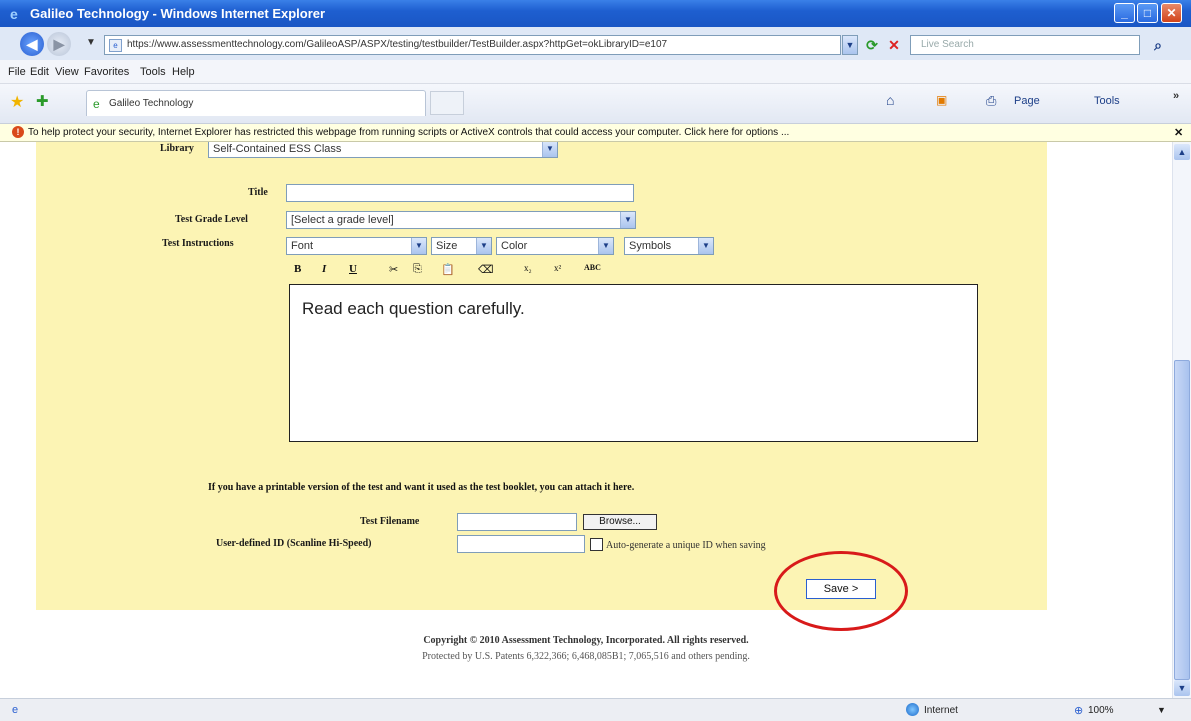 The image size is (1191, 721). What do you see at coordinates (39, 72) in the screenshot?
I see `menu-edit: Edit` at bounding box center [39, 72].